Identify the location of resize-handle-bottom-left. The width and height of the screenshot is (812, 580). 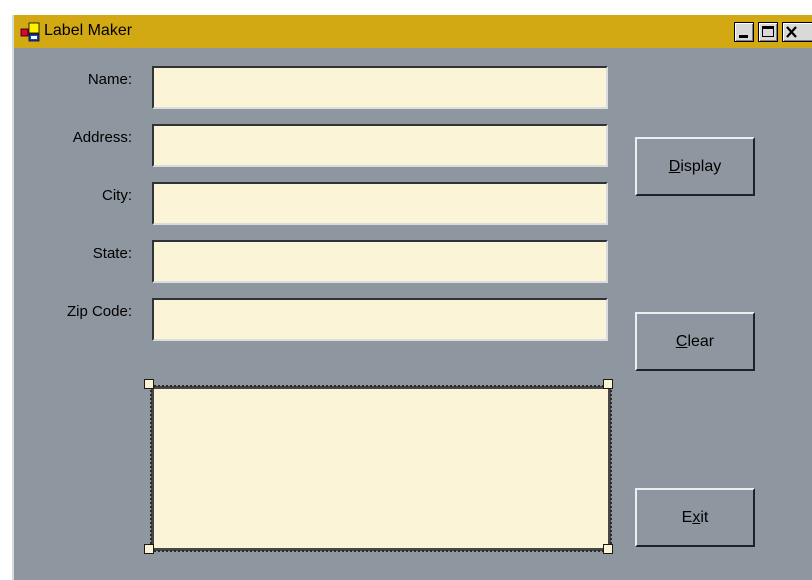
(149, 549).